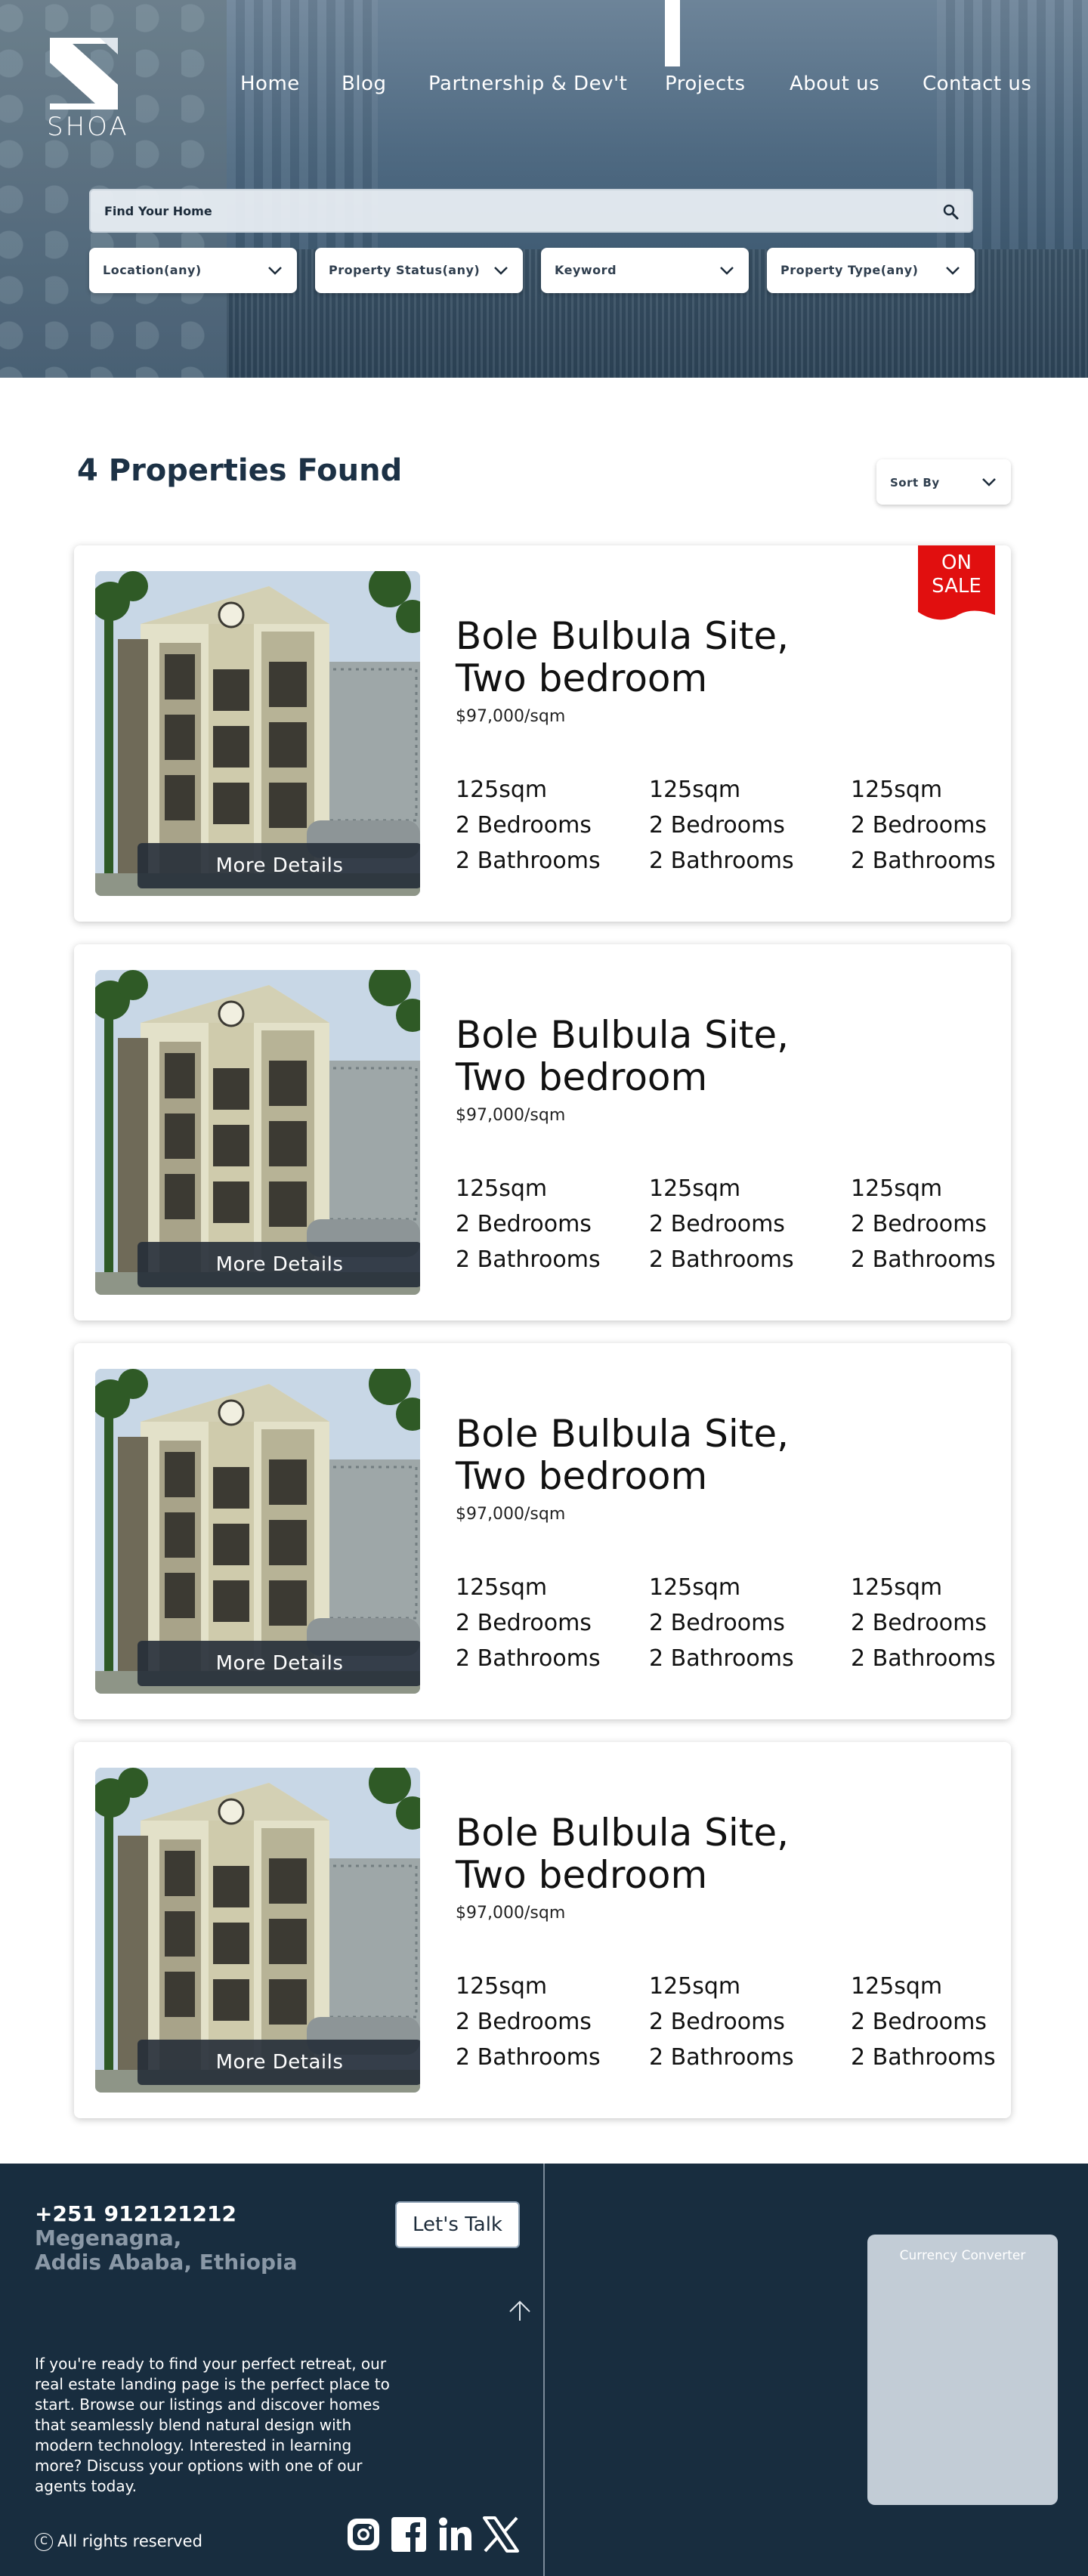 Image resolution: width=1088 pixels, height=2576 pixels. Describe the element at coordinates (705, 84) in the screenshot. I see `nav-projects: Projects` at that location.